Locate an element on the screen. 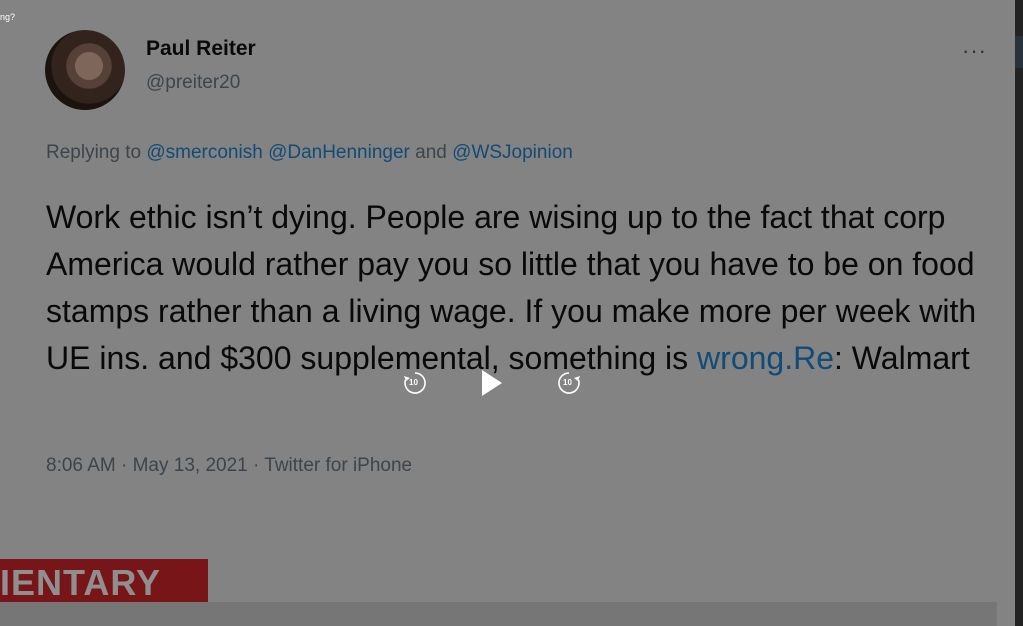 The image size is (1023, 626). forward-10-button: 10 is located at coordinates (569, 383).